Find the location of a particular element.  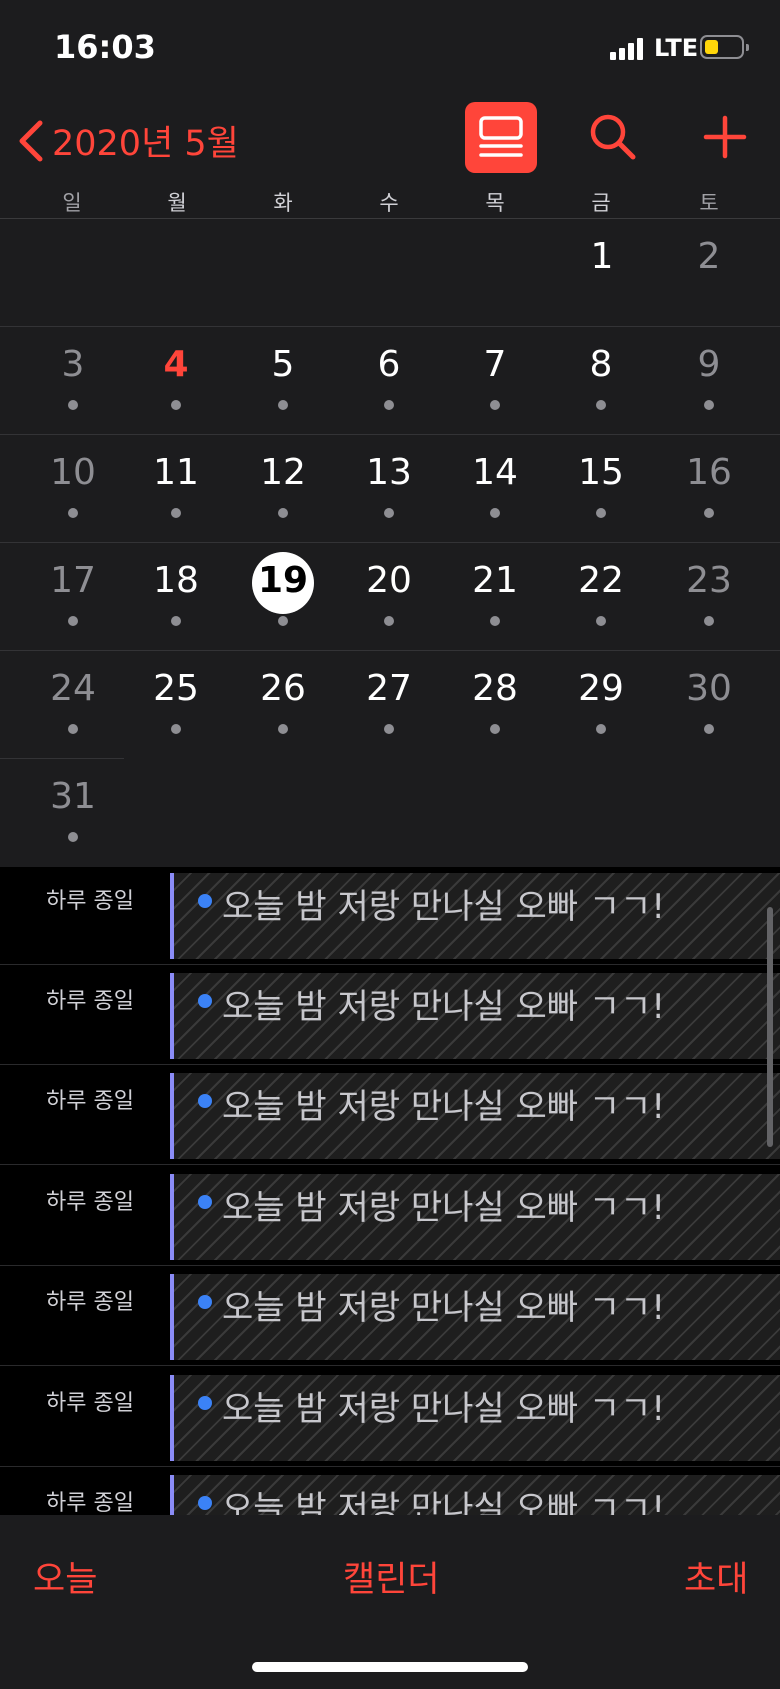

day-cell: 3 is located at coordinates (73, 376).